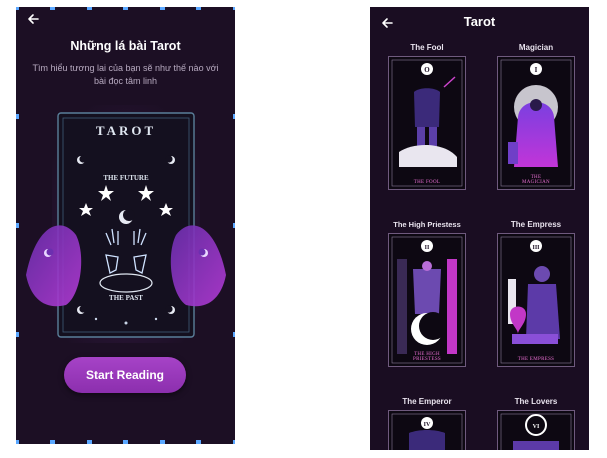  Describe the element at coordinates (536, 47) in the screenshot. I see `card-name: Magician` at that location.